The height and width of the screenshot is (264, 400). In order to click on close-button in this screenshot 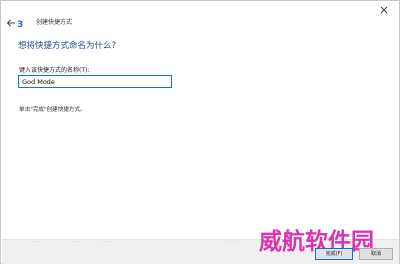, I will do `click(384, 7)`.